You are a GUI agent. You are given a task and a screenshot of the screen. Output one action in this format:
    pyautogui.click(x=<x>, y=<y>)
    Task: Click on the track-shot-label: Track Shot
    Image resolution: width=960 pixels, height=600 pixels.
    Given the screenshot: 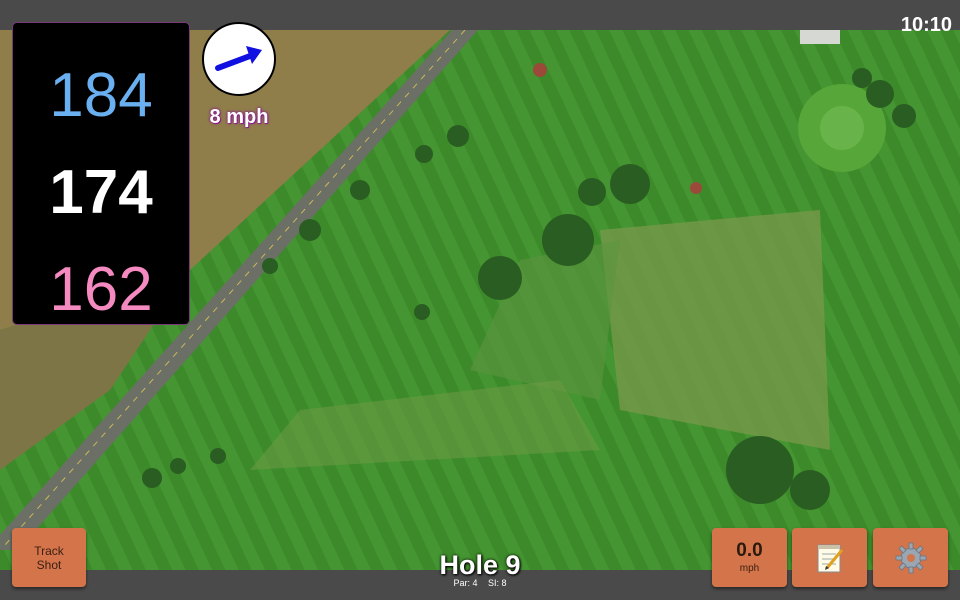 What is the action you would take?
    pyautogui.click(x=49, y=557)
    